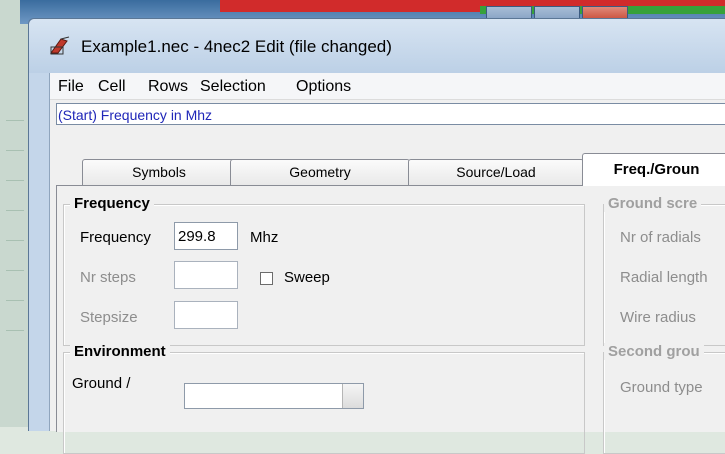  Describe the element at coordinates (323, 87) in the screenshot. I see `menu-options: Options` at that location.